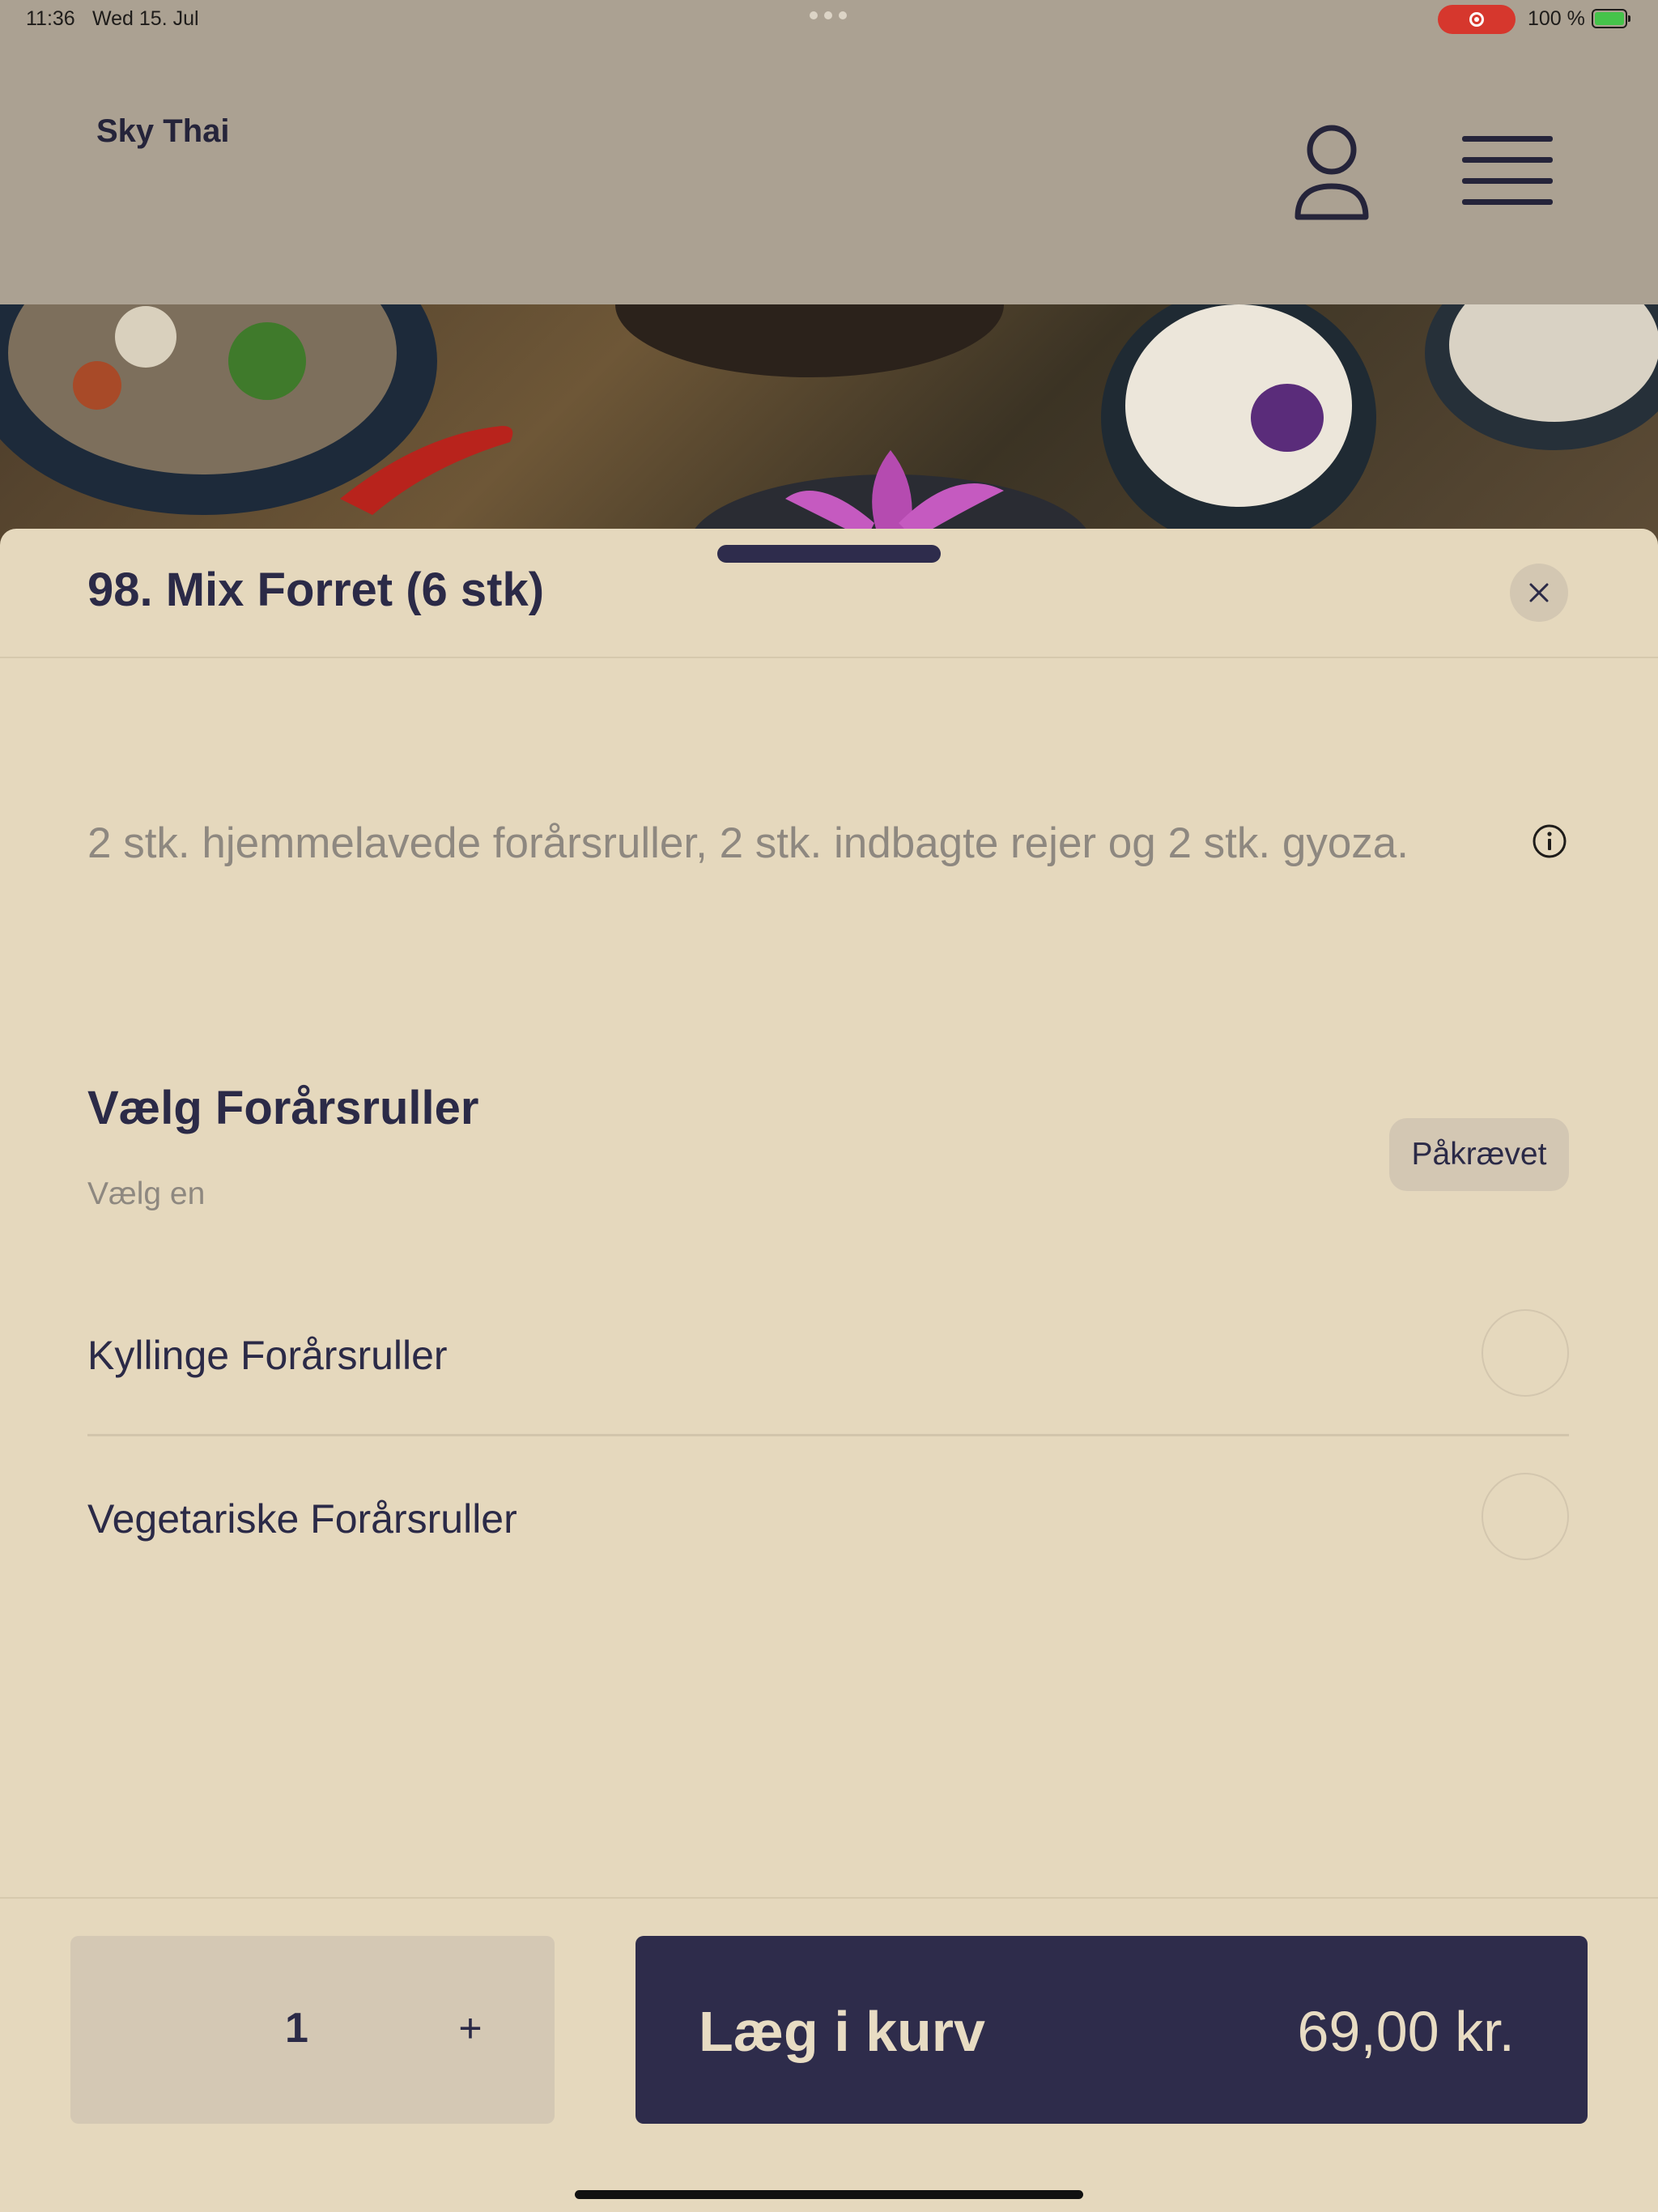 The height and width of the screenshot is (2212, 1658). I want to click on close-button, so click(1539, 593).